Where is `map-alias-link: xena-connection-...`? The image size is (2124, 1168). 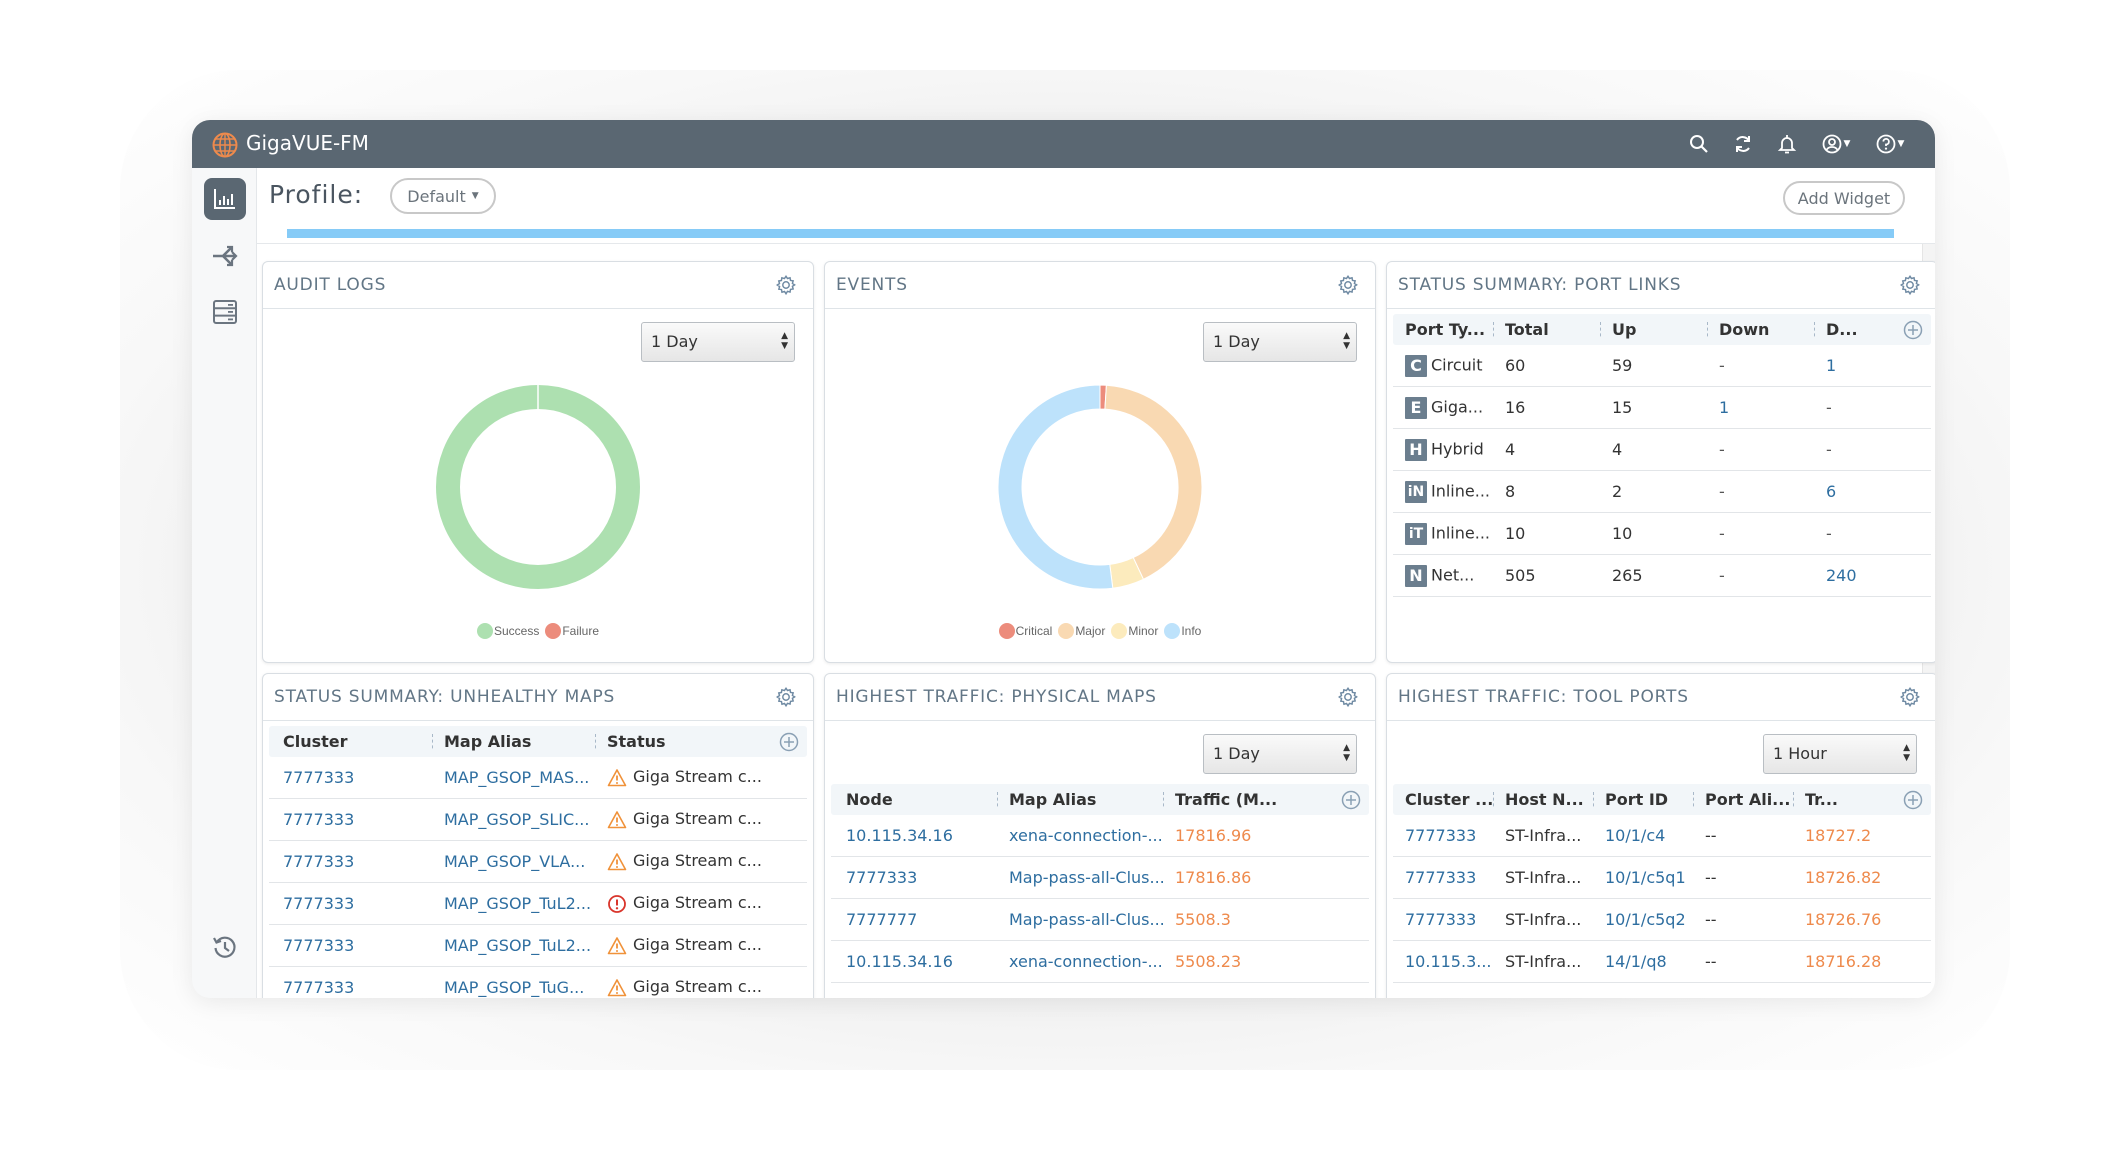
map-alias-link: xena-connection-... is located at coordinates (1080, 961).